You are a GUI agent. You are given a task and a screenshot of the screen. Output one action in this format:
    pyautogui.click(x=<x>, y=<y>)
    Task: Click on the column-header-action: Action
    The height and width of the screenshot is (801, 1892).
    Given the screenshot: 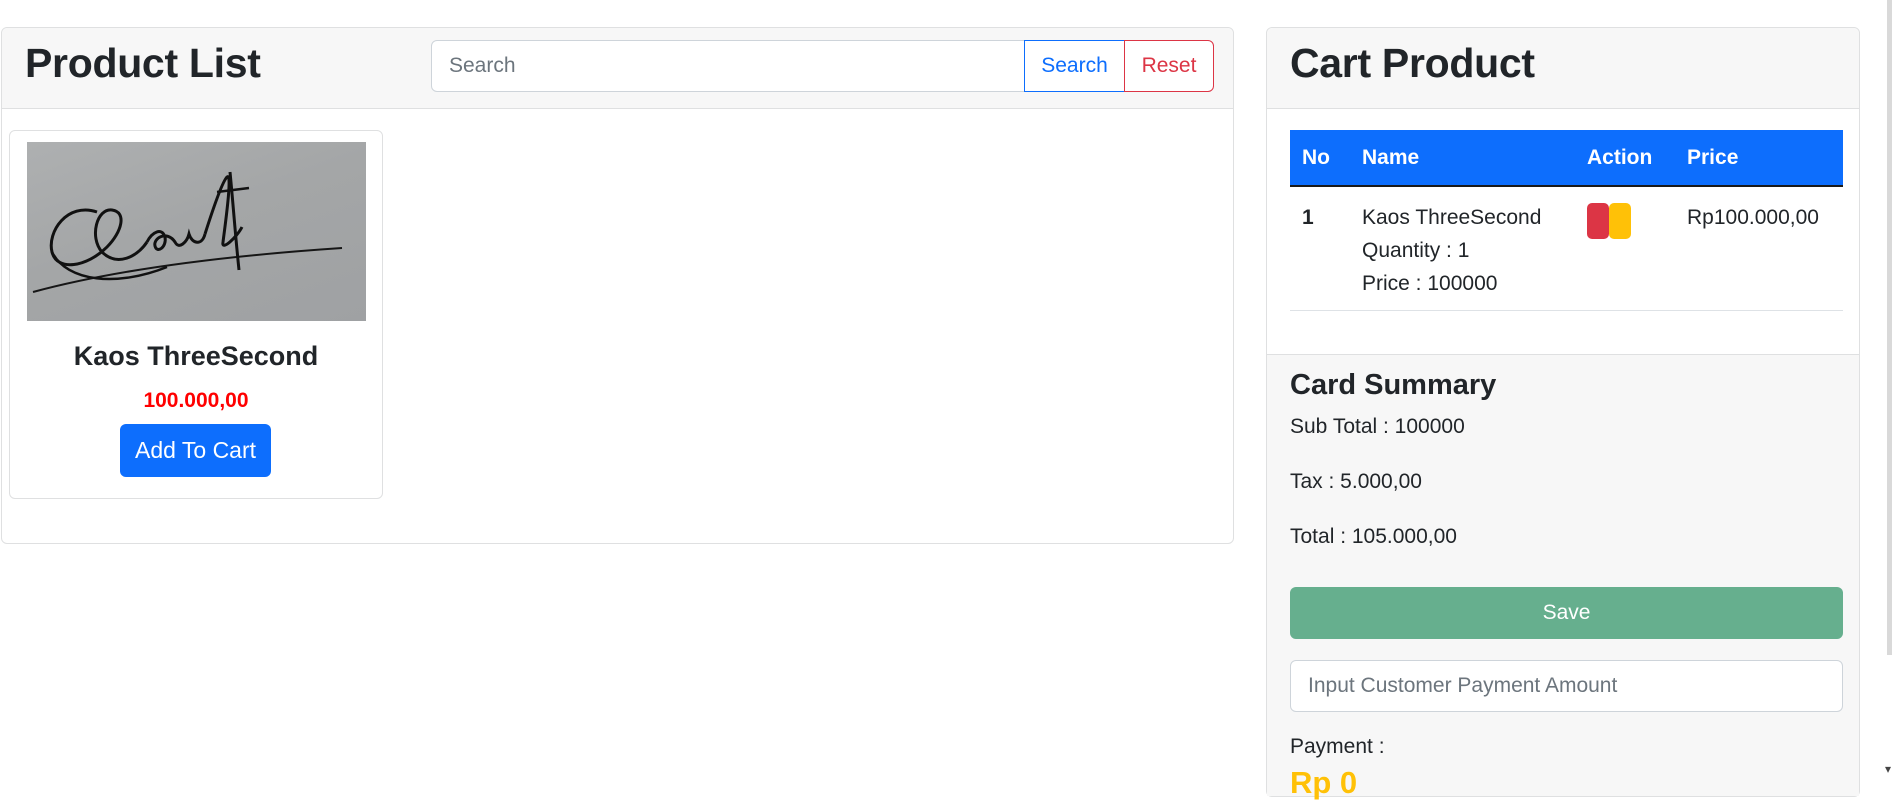 What is the action you would take?
    pyautogui.click(x=1625, y=158)
    